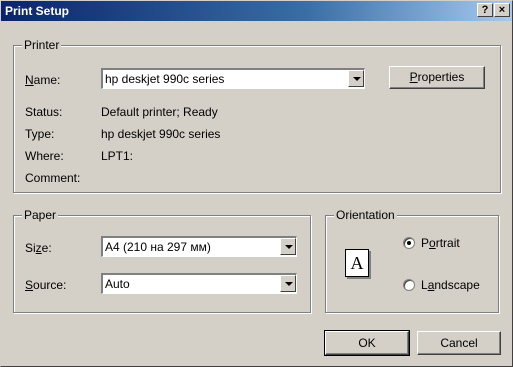 The image size is (513, 367). What do you see at coordinates (365, 215) in the screenshot?
I see `orientation-group-label: Orientation` at bounding box center [365, 215].